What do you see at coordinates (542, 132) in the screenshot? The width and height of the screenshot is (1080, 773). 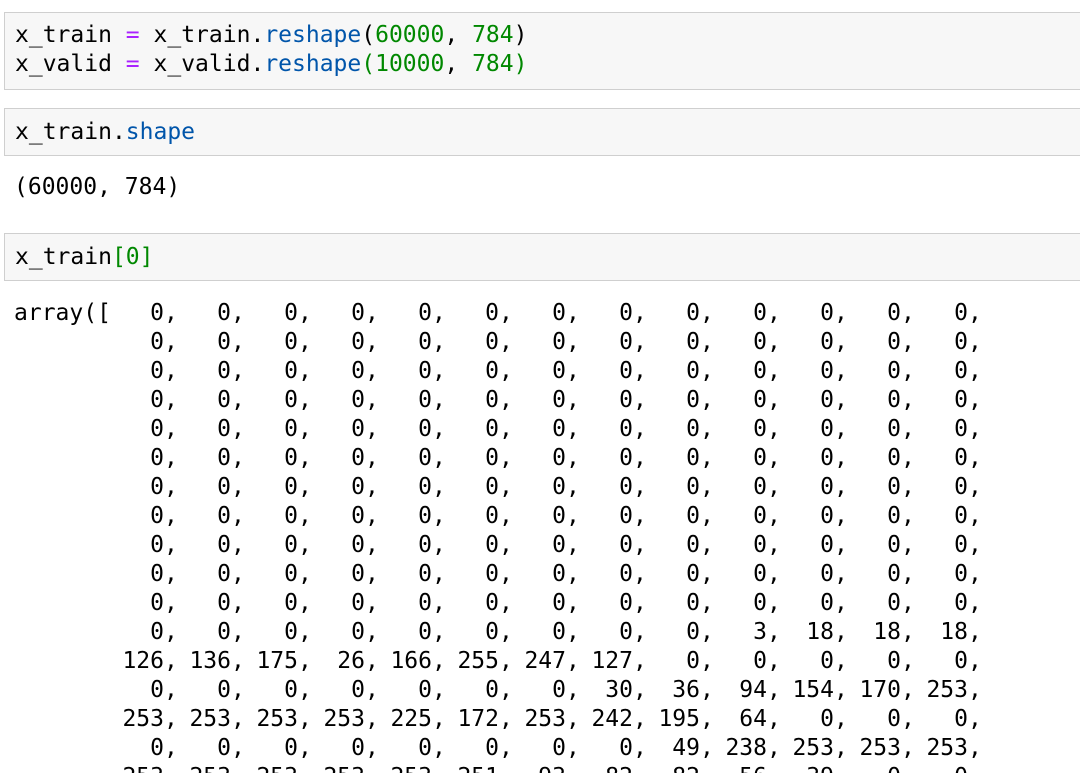 I see `code-cell-shape: x_train.shape` at bounding box center [542, 132].